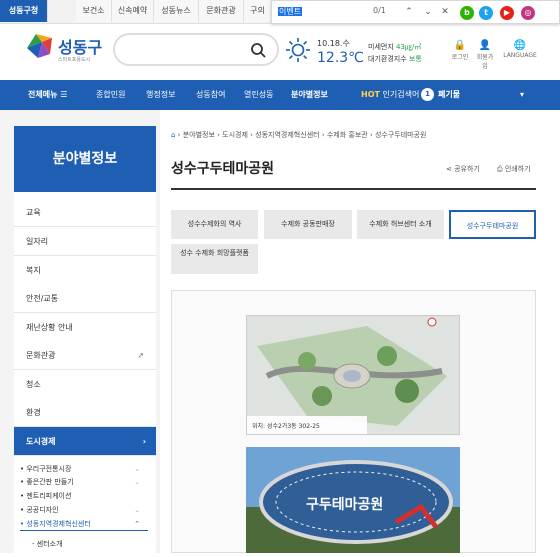 This screenshot has width=560, height=557. I want to click on seongdong-logo-icon, so click(39, 45).